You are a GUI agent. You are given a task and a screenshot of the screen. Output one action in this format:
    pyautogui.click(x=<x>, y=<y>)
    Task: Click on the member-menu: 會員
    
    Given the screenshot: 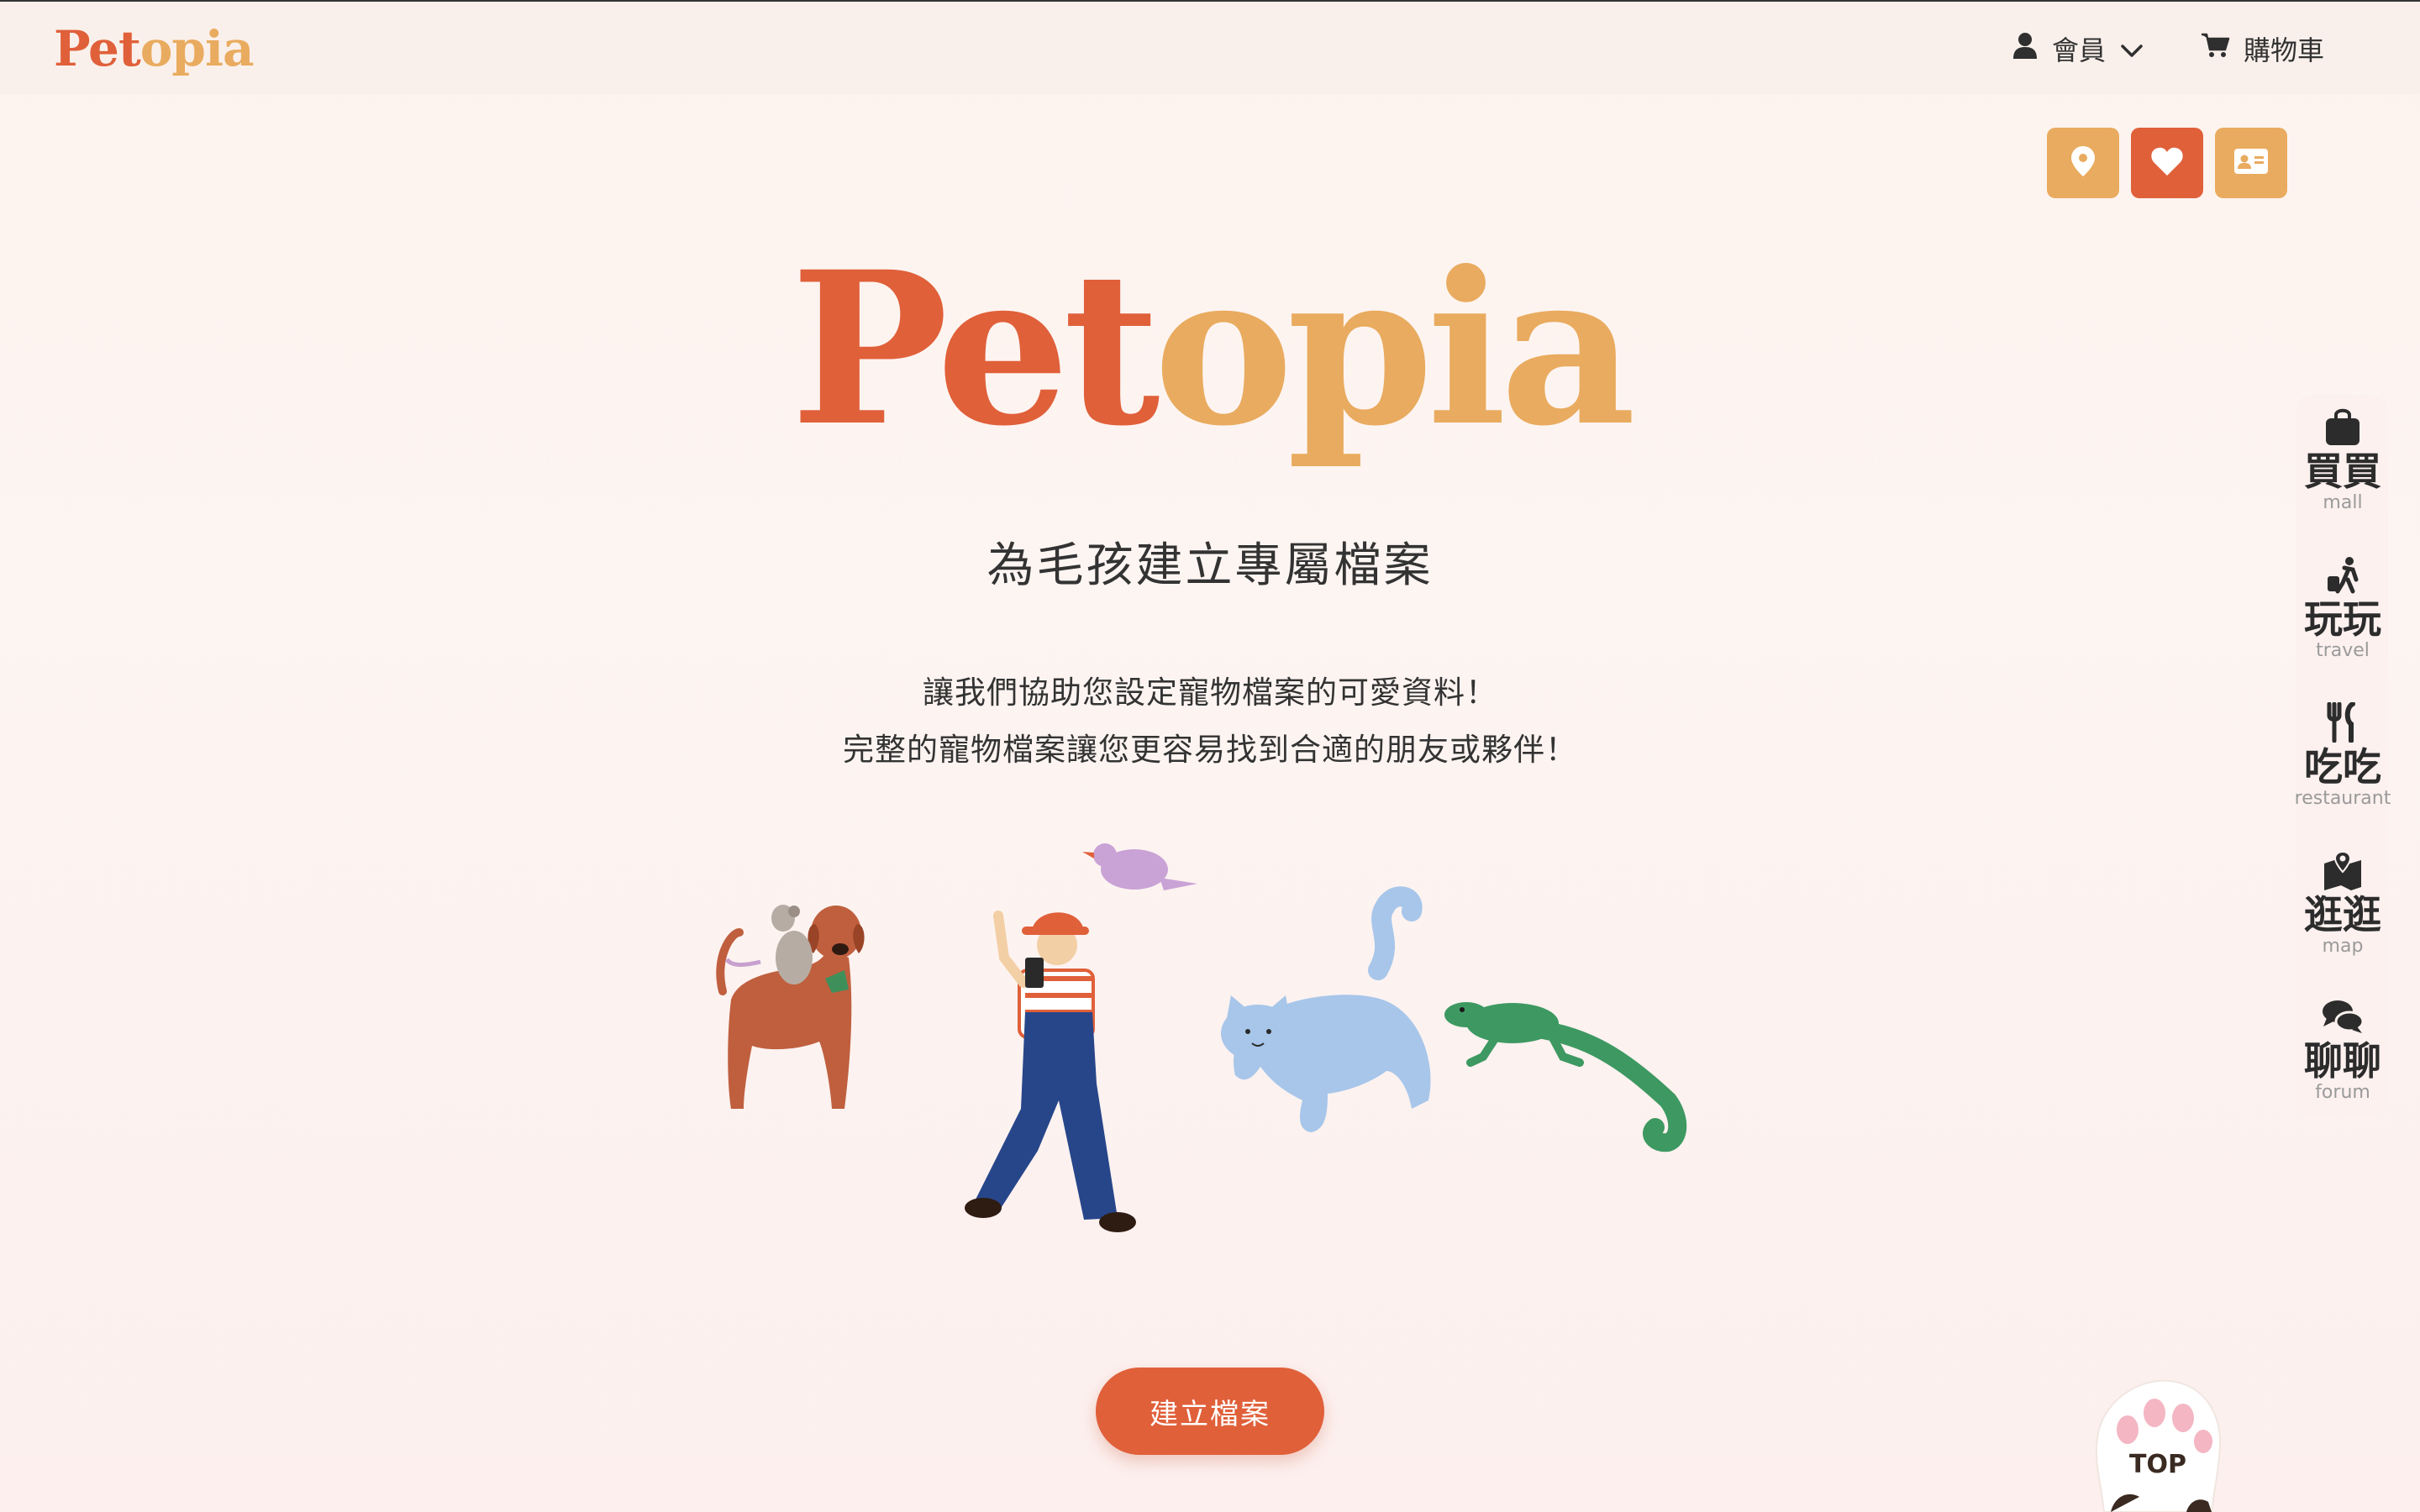 What is the action you would take?
    pyautogui.click(x=2078, y=48)
    